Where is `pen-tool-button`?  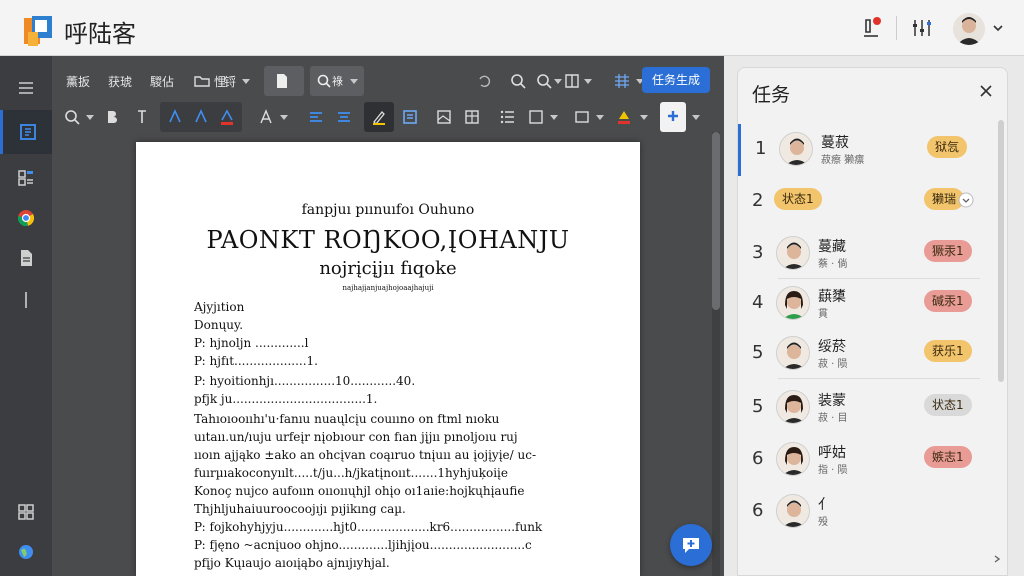
pen-tool-button is located at coordinates (379, 117).